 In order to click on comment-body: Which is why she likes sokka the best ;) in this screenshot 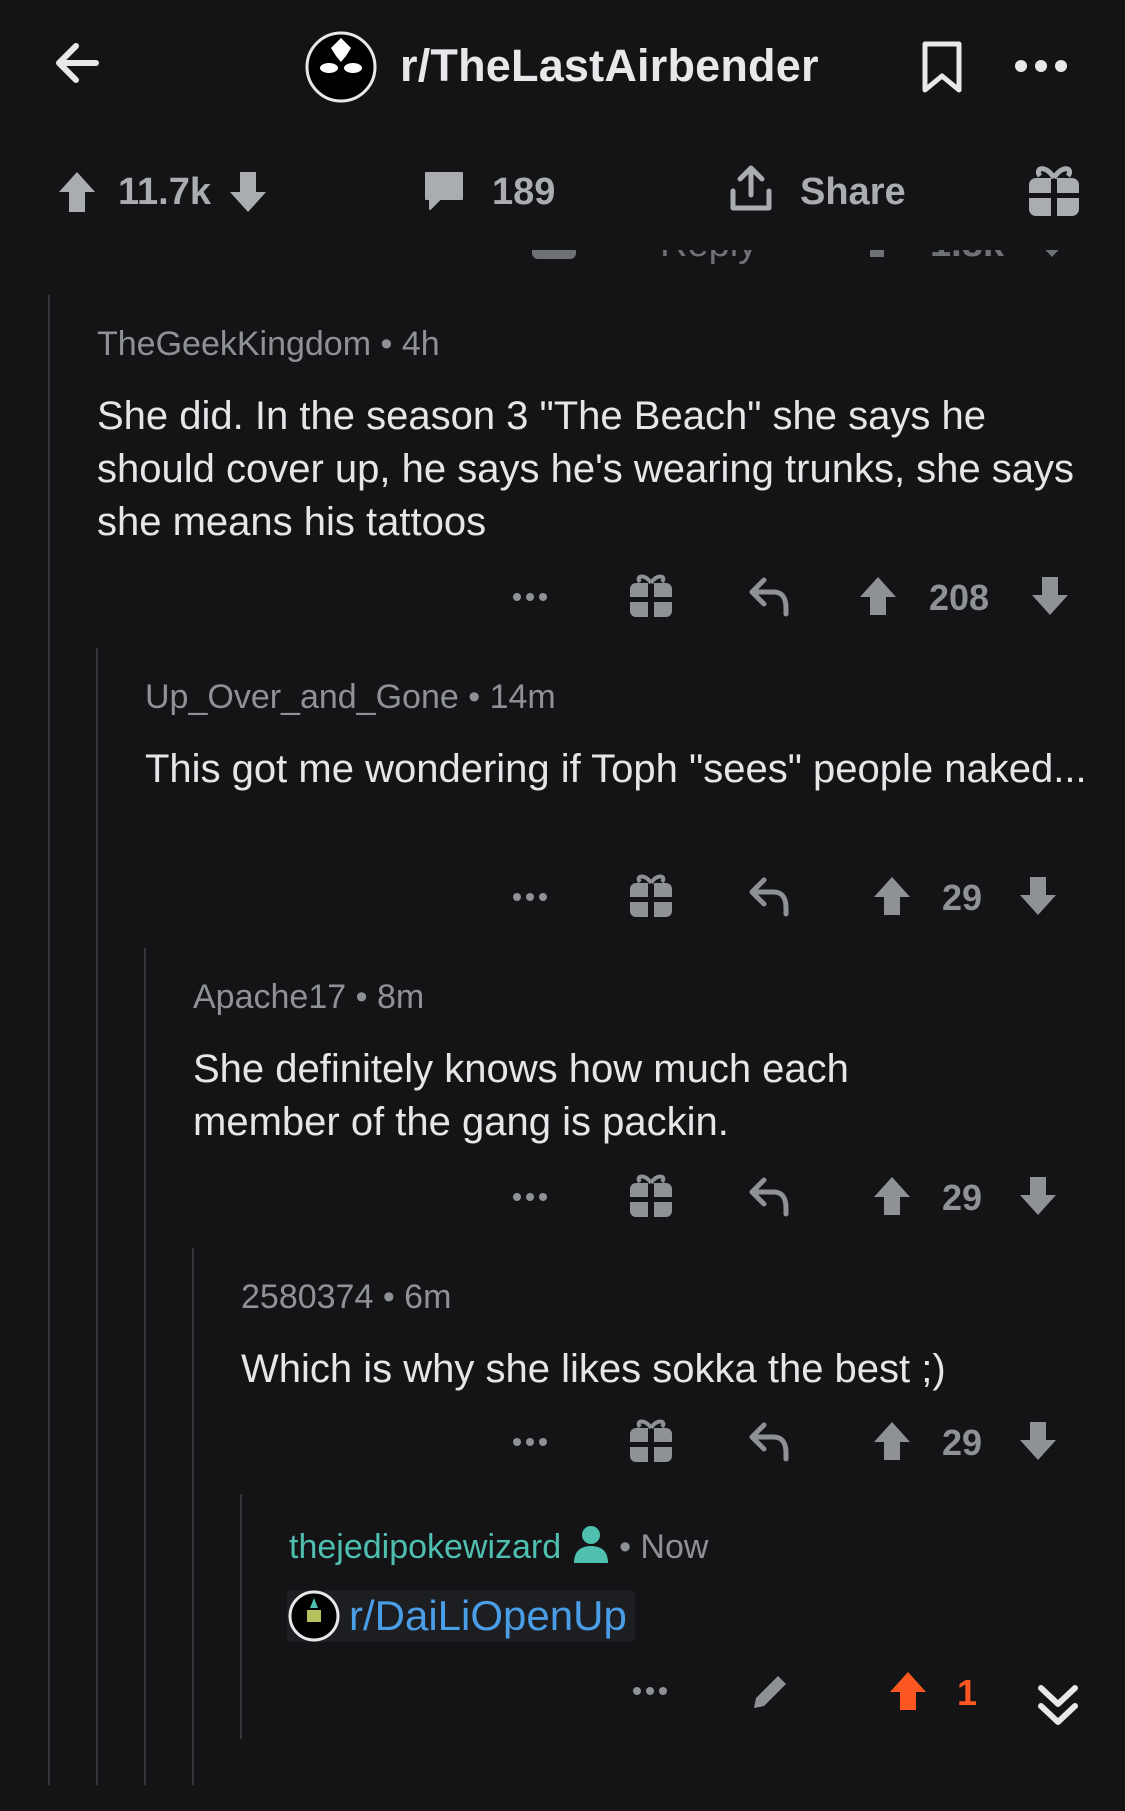, I will do `click(593, 1369)`.